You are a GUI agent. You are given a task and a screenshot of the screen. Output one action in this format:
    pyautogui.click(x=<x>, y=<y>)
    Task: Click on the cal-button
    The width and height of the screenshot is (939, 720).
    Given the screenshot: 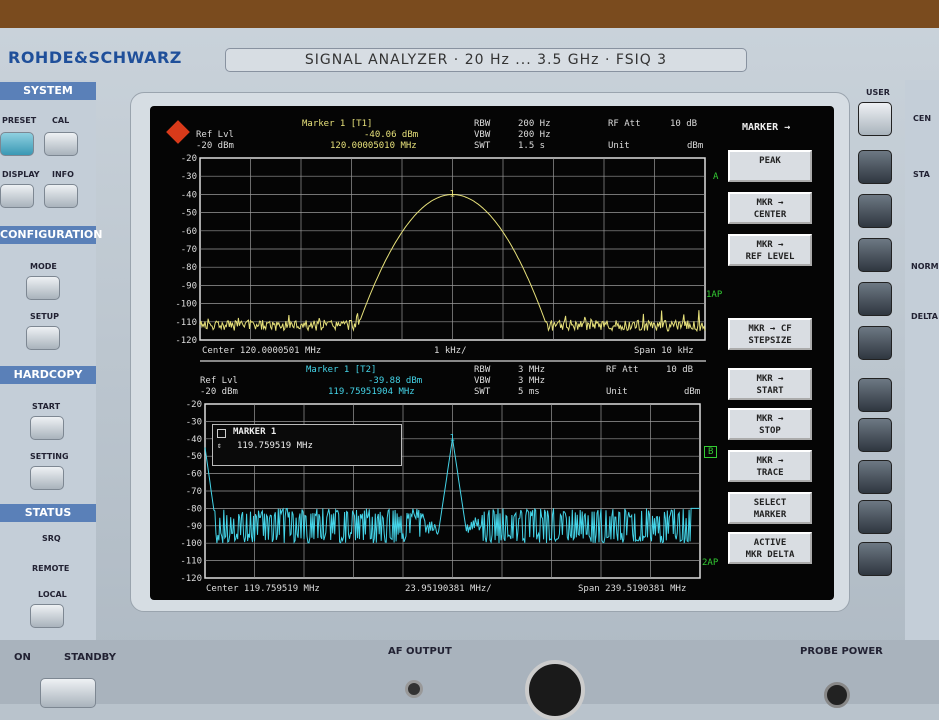 What is the action you would take?
    pyautogui.click(x=61, y=144)
    